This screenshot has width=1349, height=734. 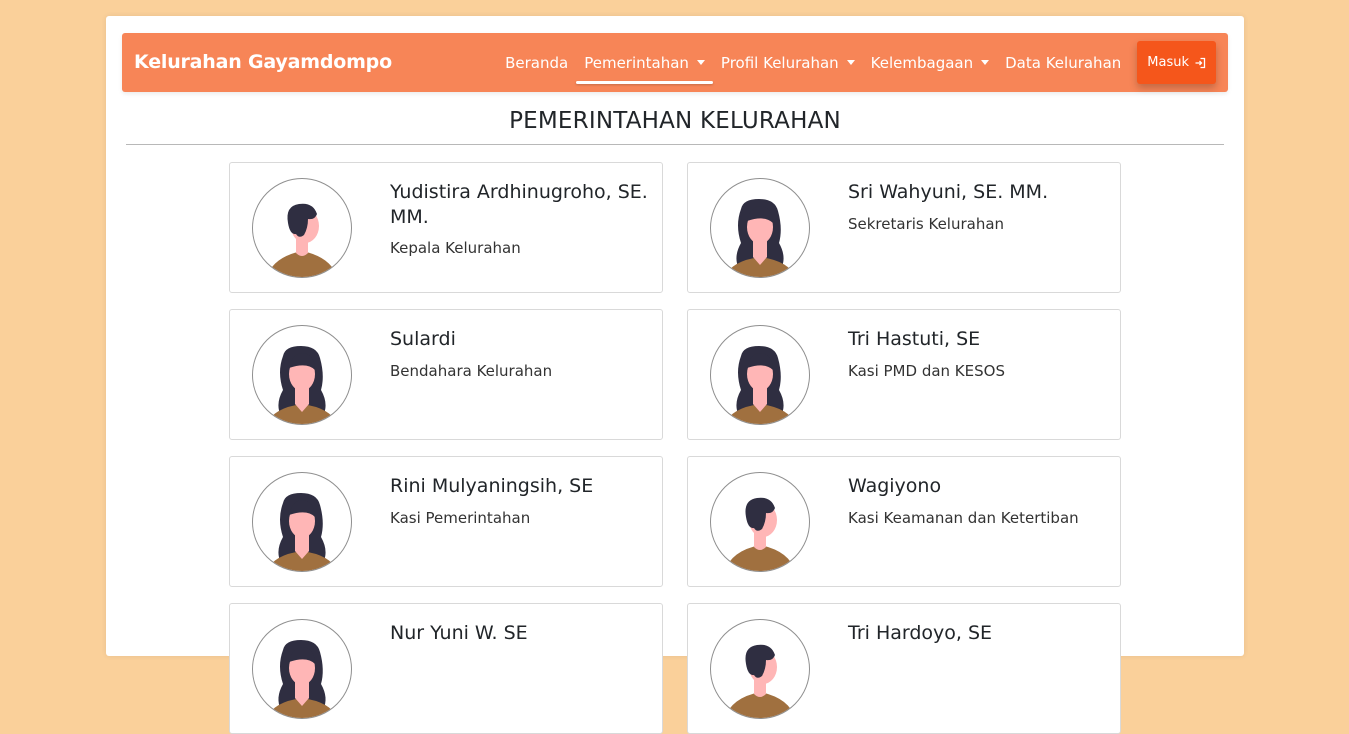 I want to click on official-name: Sri Wahyuni, SE. MM., so click(x=948, y=192).